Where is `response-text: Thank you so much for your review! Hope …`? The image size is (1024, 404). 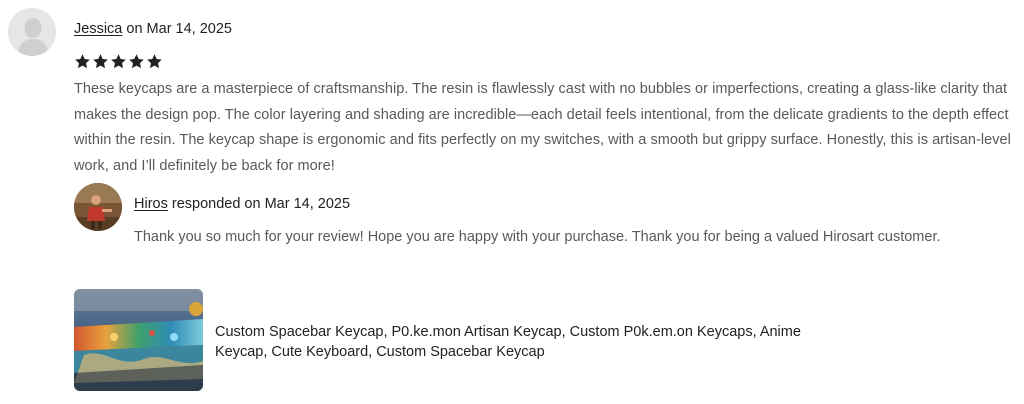 response-text: Thank you so much for your review! Hope … is located at coordinates (537, 237).